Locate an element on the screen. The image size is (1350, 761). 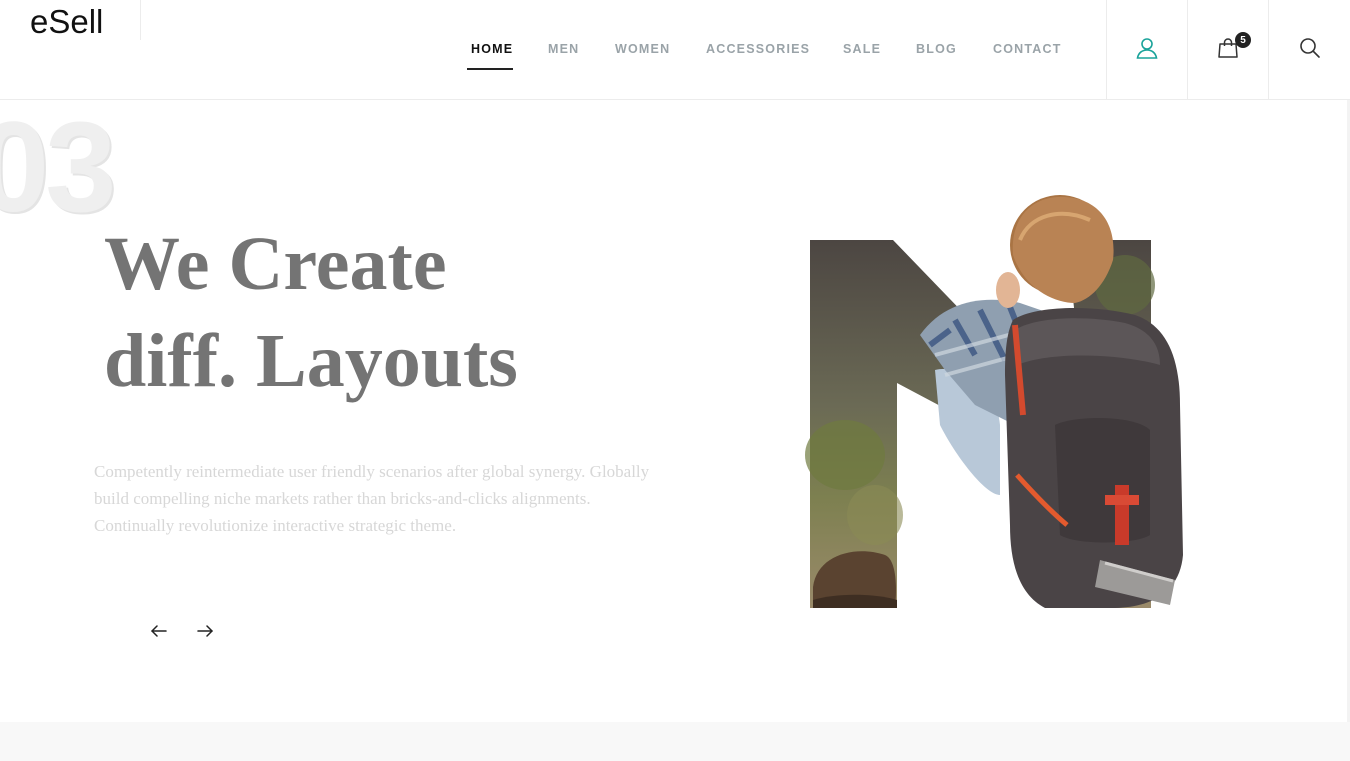
nav-item-women: WOMEN is located at coordinates (642, 49).